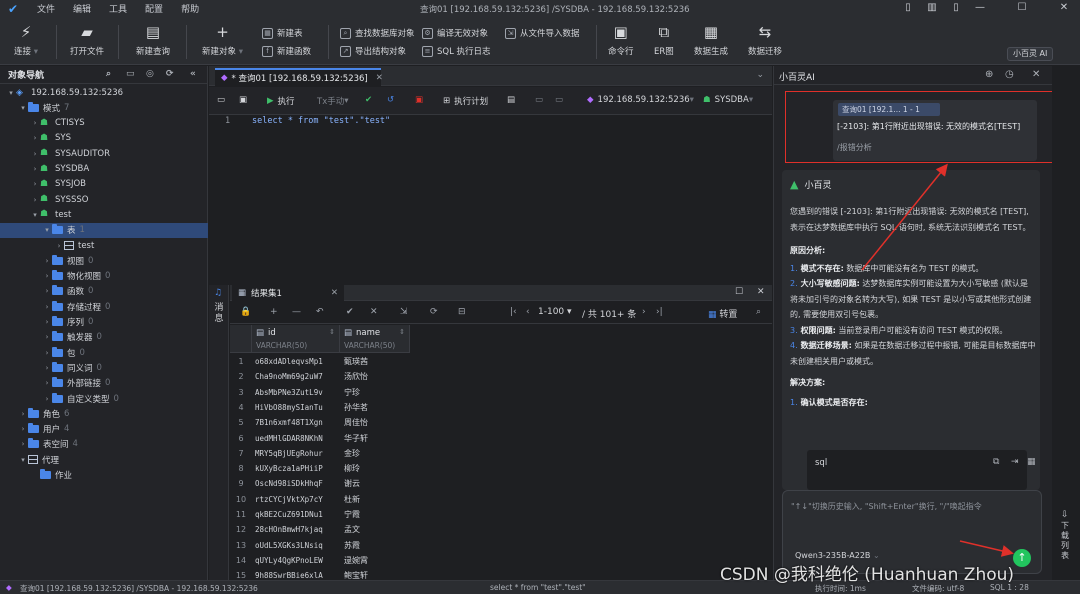 The width and height of the screenshot is (1080, 594). What do you see at coordinates (664, 40) in the screenshot?
I see `er-button: ⧉ ER图` at bounding box center [664, 40].